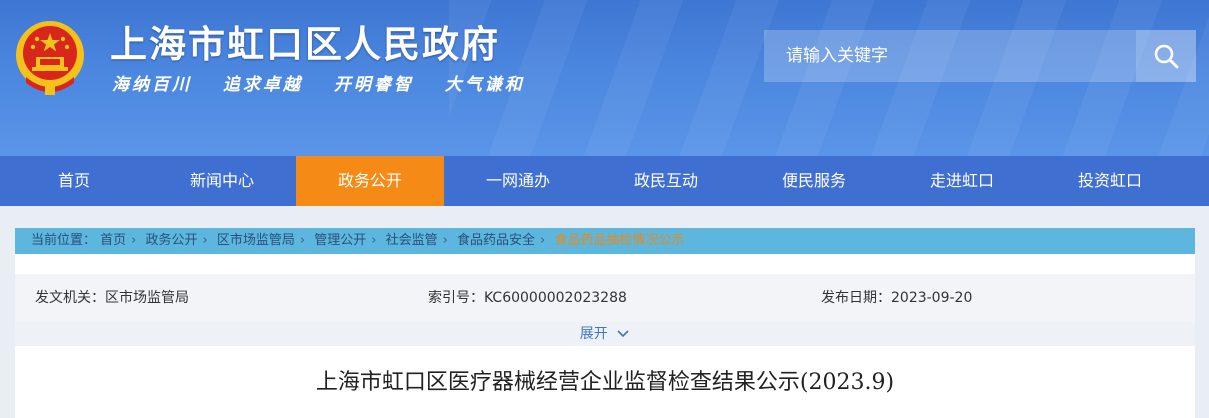 The height and width of the screenshot is (418, 1209). What do you see at coordinates (950, 56) in the screenshot?
I see `search-input` at bounding box center [950, 56].